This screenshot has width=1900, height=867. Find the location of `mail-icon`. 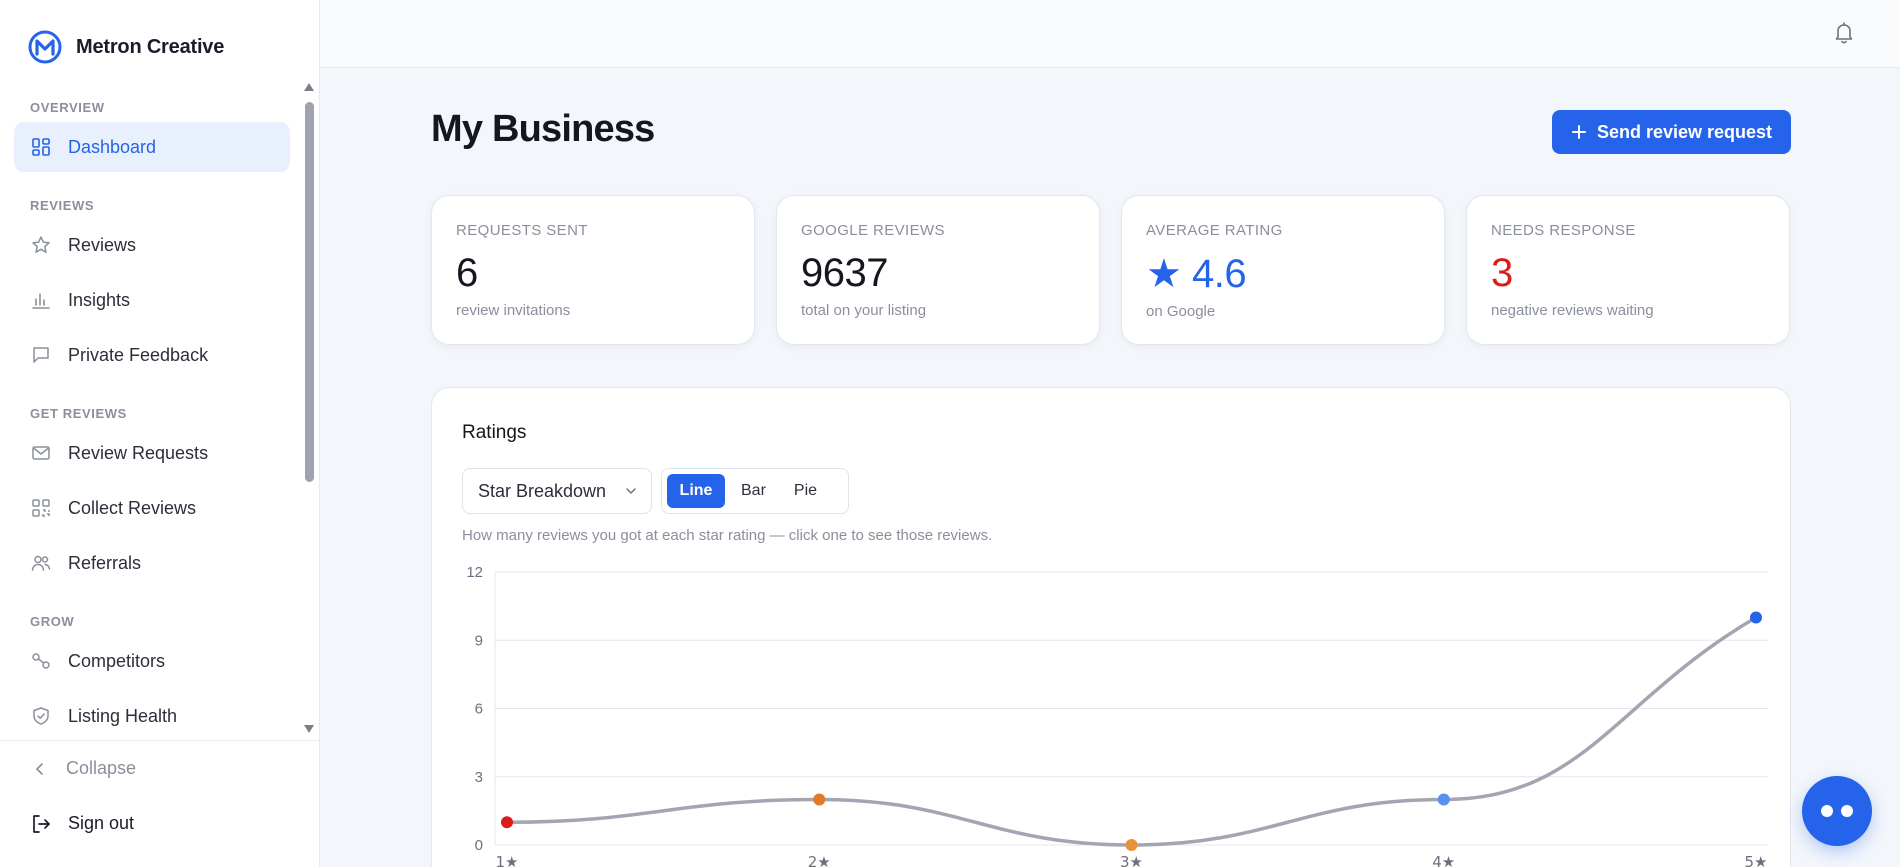

mail-icon is located at coordinates (41, 453).